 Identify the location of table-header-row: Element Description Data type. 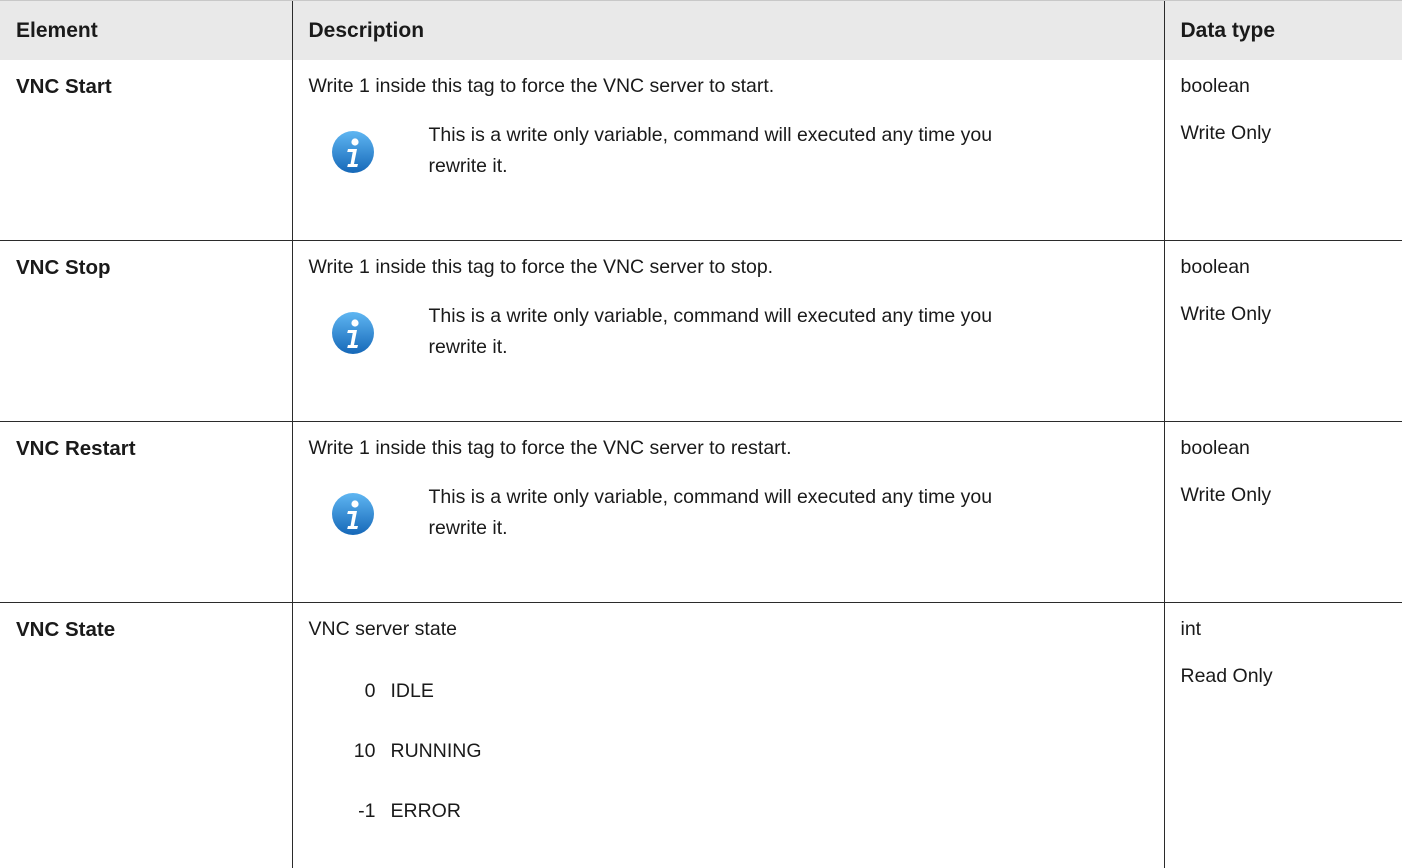
(701, 31).